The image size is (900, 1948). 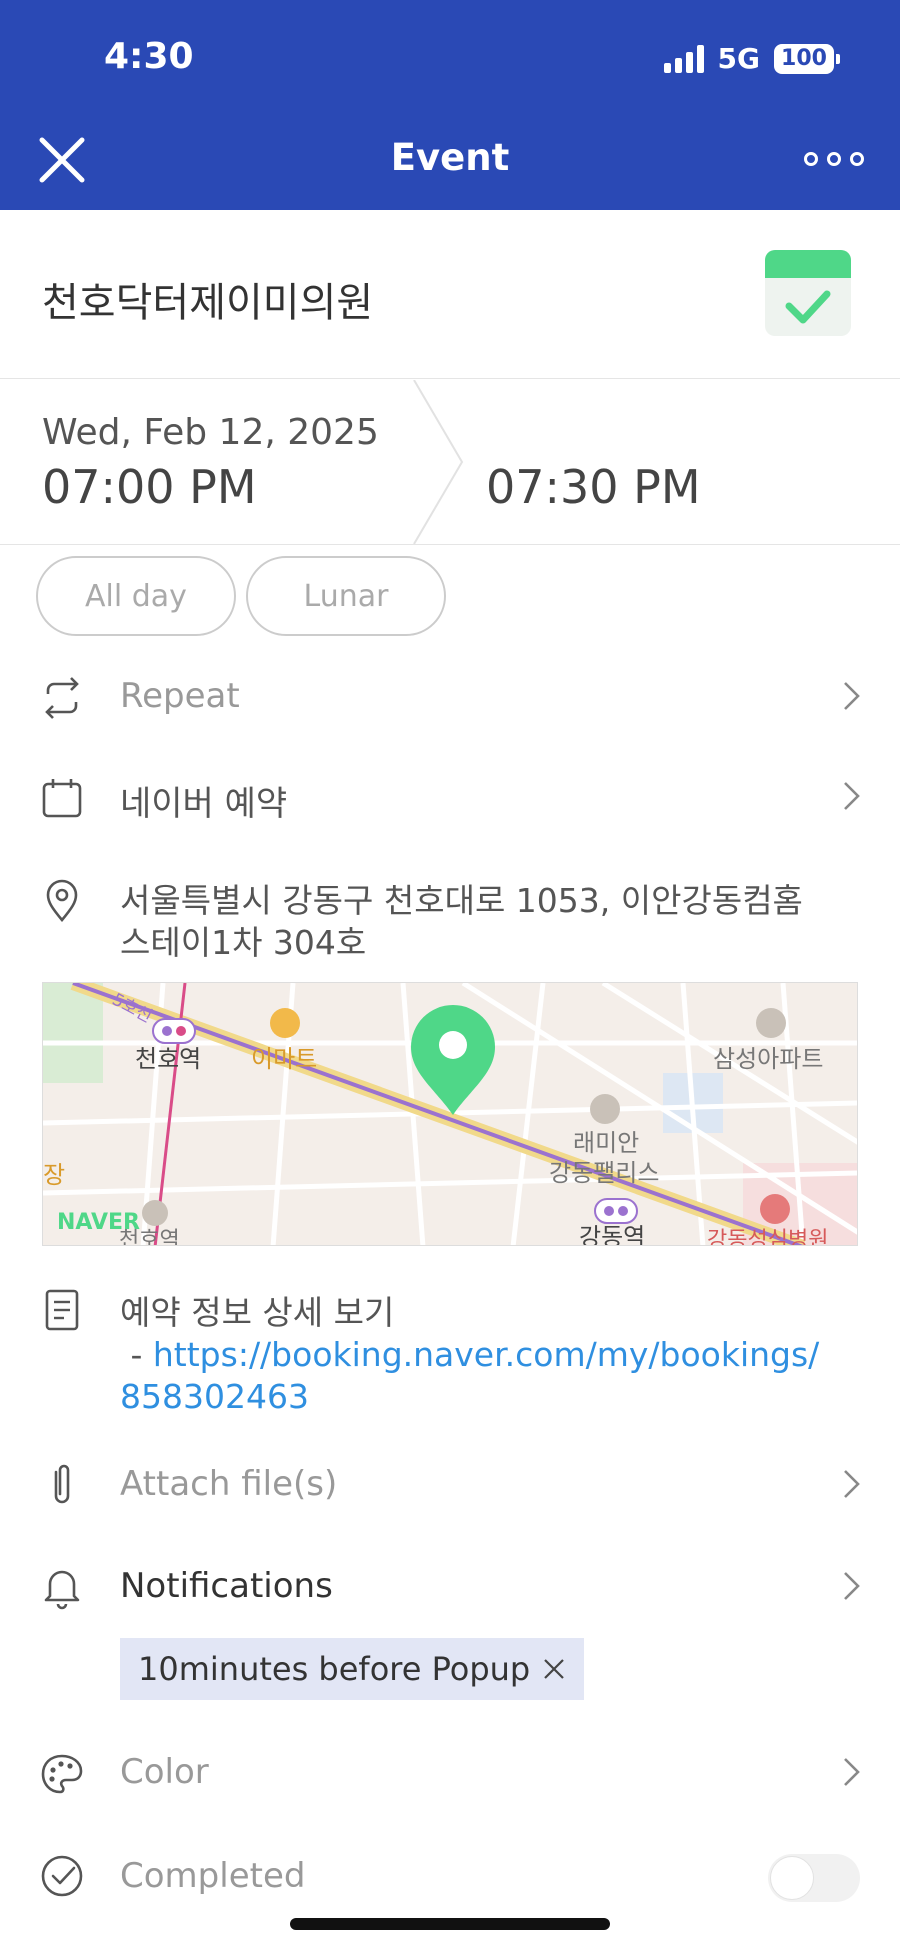 I want to click on memo-text: 예약 정보 상세 보기, so click(x=257, y=1312).